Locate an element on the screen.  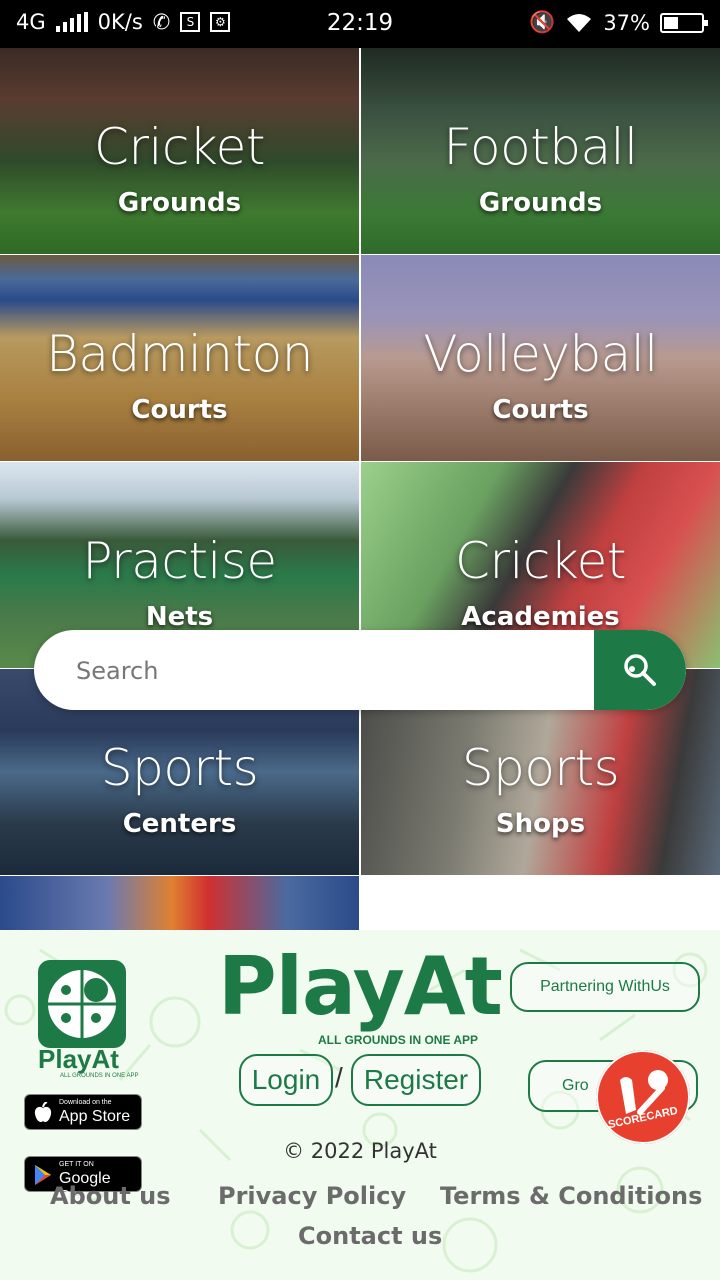
tile-subtitle: Centers is located at coordinates (179, 824).